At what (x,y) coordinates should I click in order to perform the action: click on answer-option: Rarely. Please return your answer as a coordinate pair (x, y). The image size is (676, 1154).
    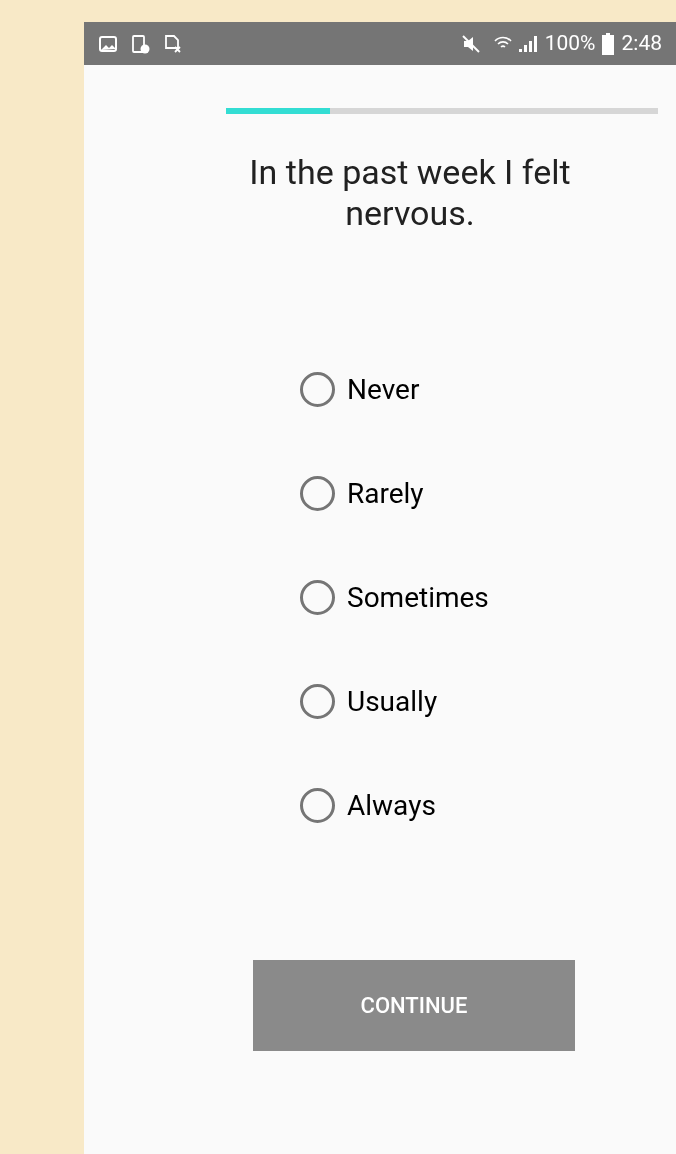
    Looking at the image, I should click on (410, 493).